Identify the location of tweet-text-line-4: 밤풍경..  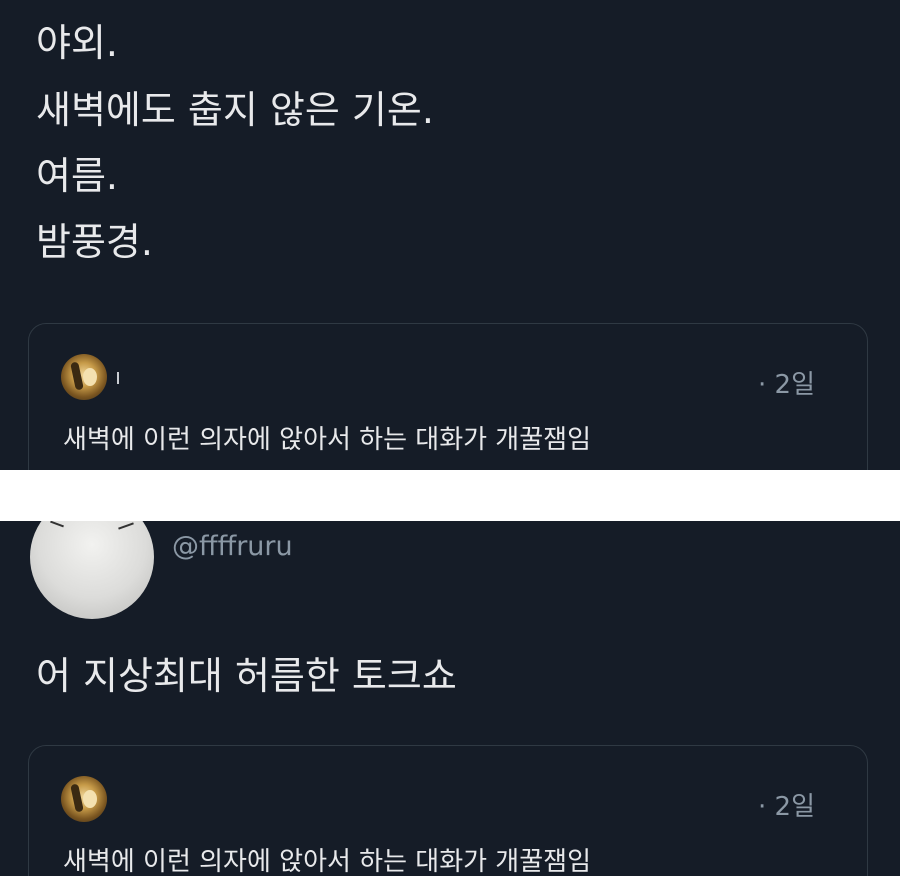
(94, 242).